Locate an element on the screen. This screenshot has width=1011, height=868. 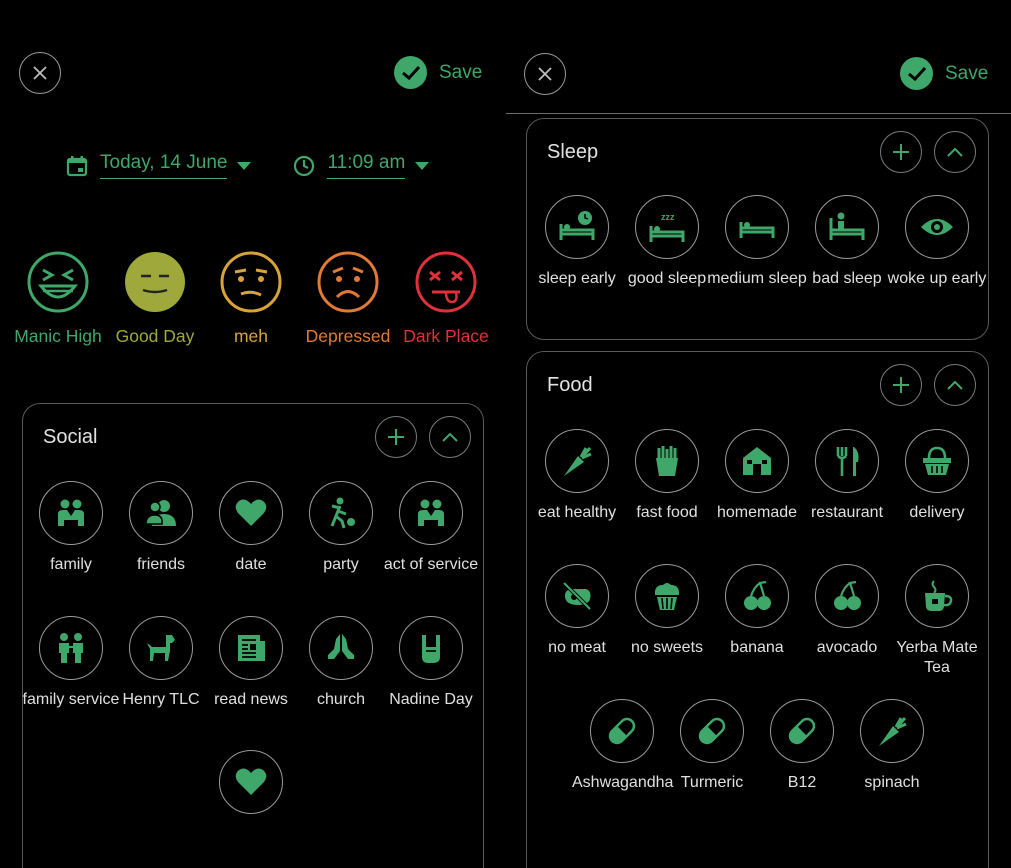
clock-icon is located at coordinates (304, 165).